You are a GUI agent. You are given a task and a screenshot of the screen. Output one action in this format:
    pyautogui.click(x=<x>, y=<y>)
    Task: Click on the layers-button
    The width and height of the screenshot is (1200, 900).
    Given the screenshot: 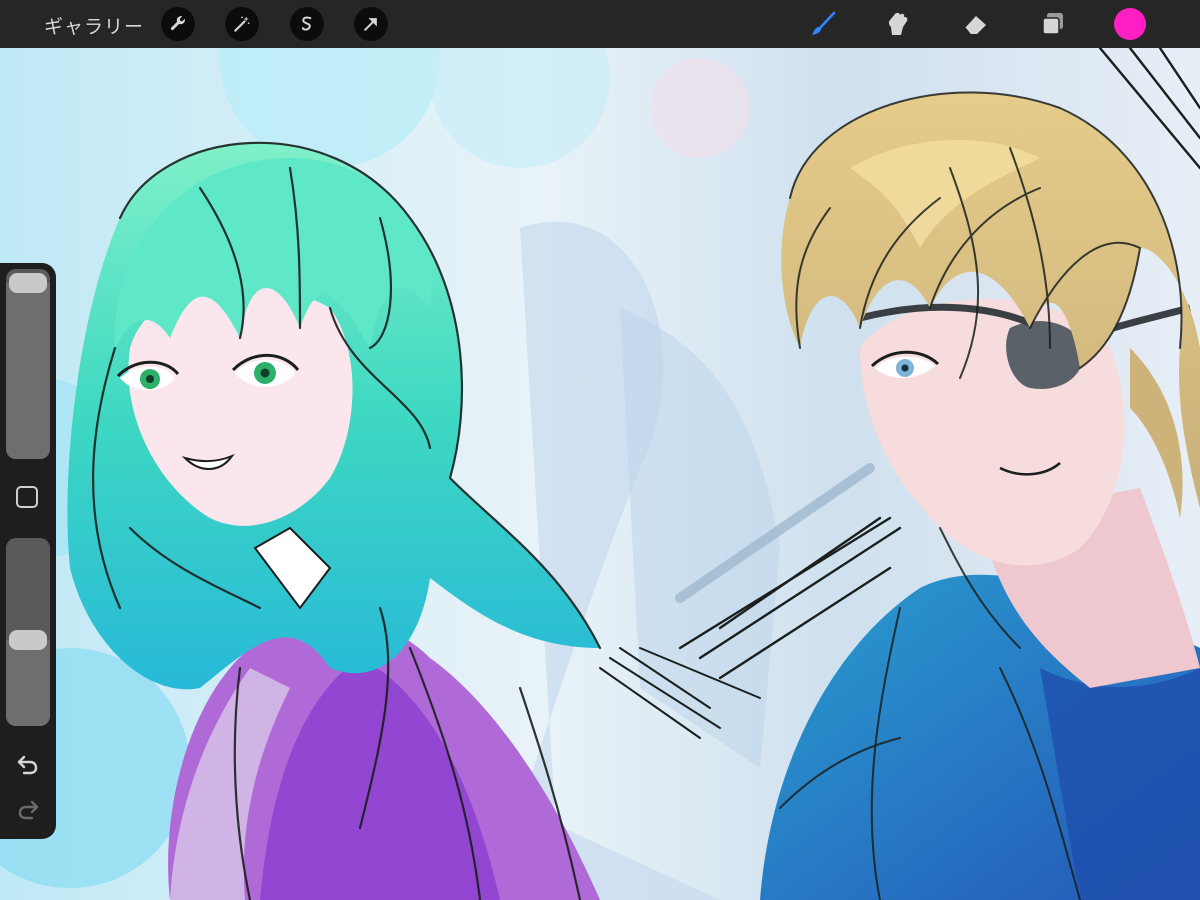 What is the action you would take?
    pyautogui.click(x=1053, y=24)
    